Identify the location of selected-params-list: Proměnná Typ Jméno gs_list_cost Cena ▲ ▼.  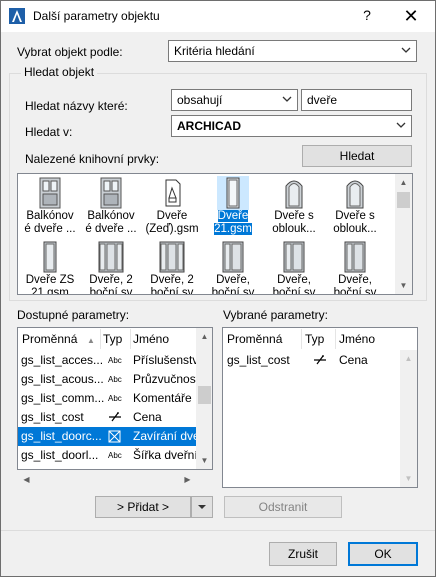
(320, 407).